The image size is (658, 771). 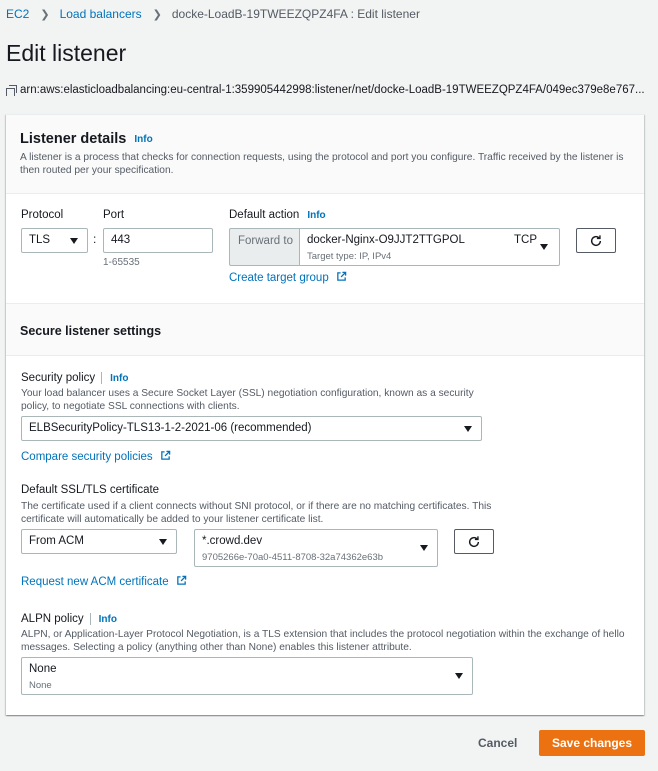 I want to click on listener-details-info-link: Info, so click(x=143, y=139).